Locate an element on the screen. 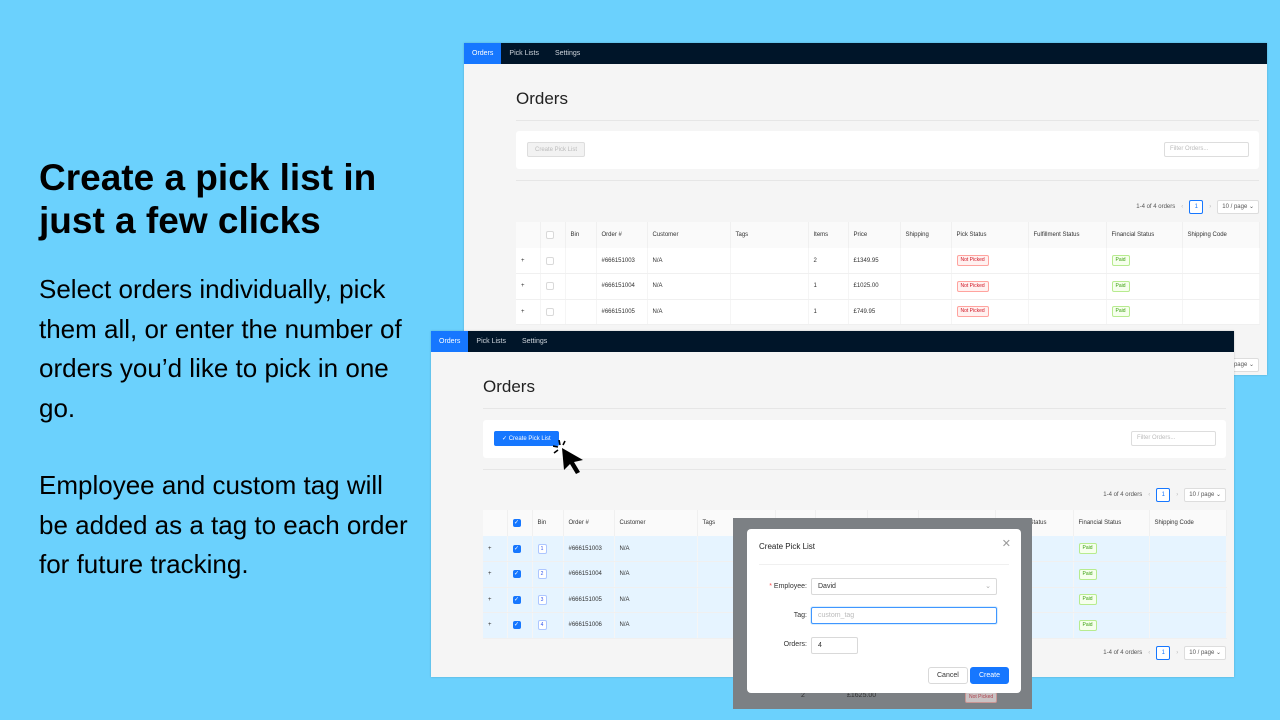  table-cell: Not Picked is located at coordinates (990, 261).